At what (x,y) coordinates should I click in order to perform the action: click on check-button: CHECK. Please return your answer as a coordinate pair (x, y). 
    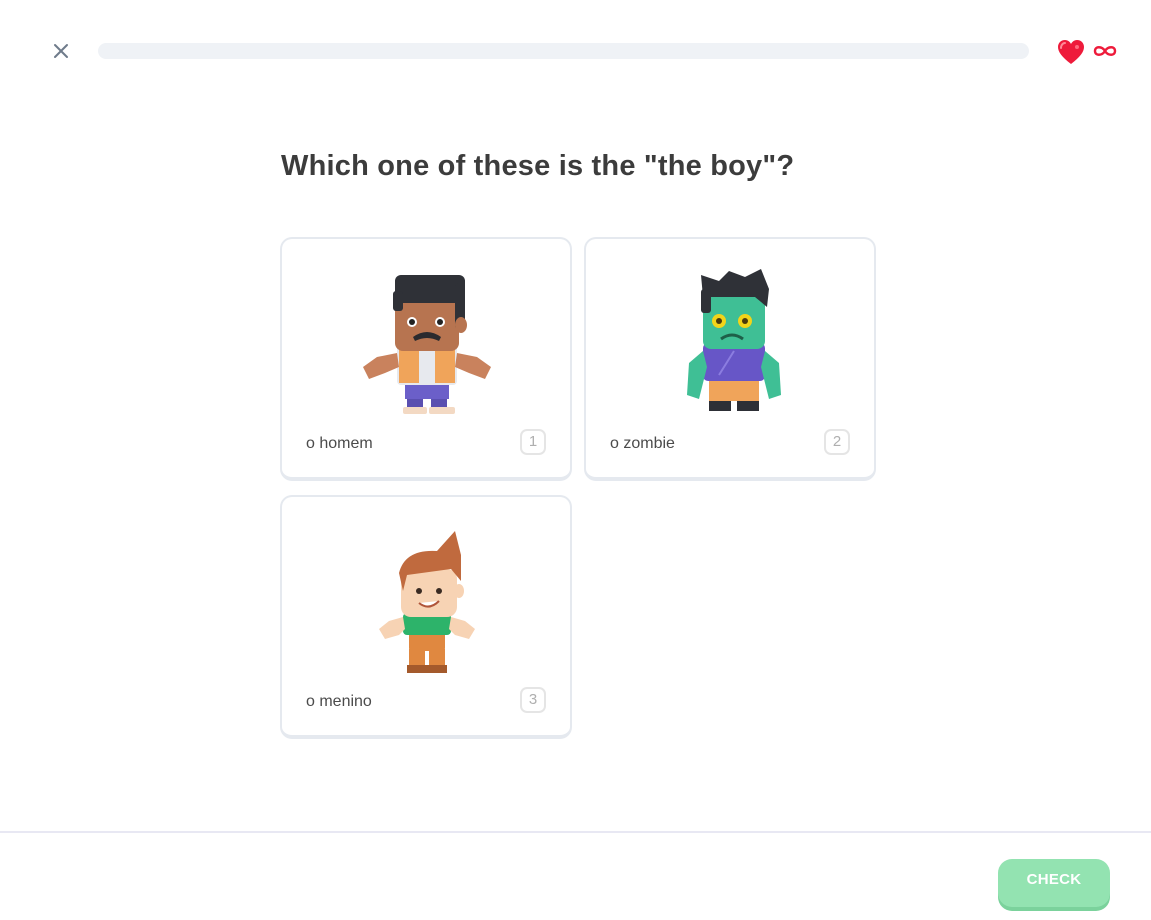
    Looking at the image, I should click on (1054, 883).